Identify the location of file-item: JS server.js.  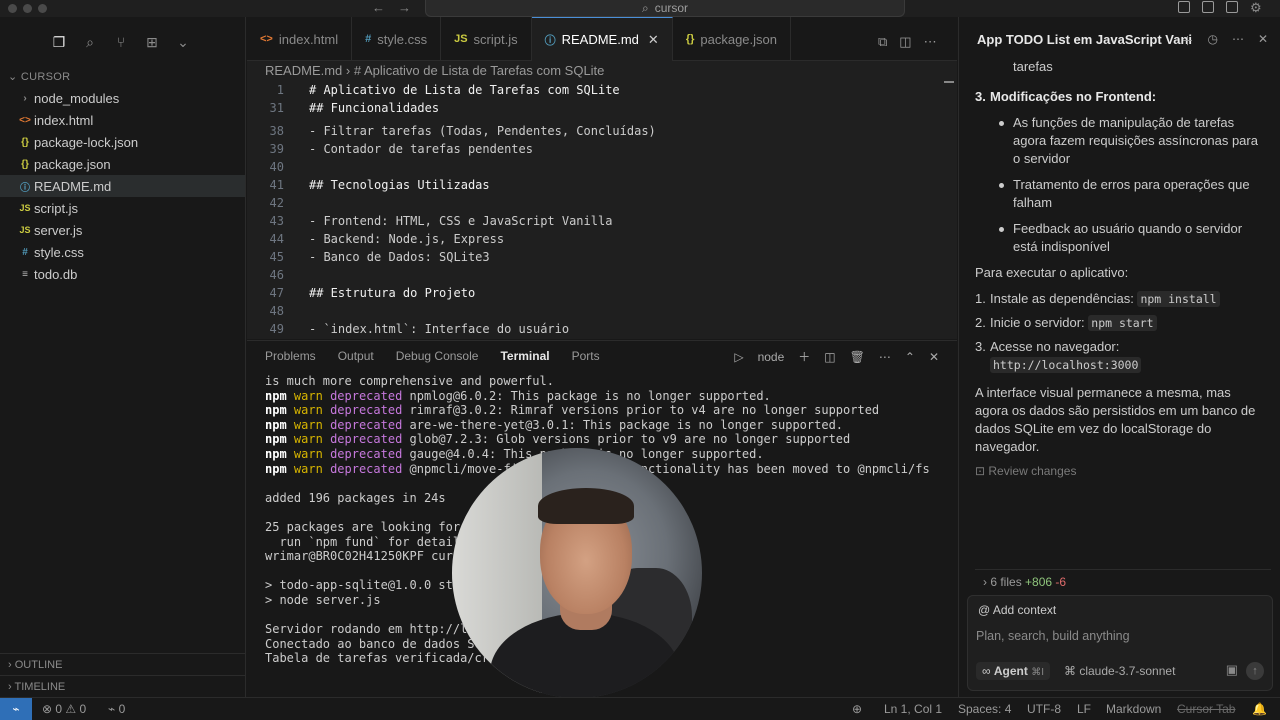
(122, 230).